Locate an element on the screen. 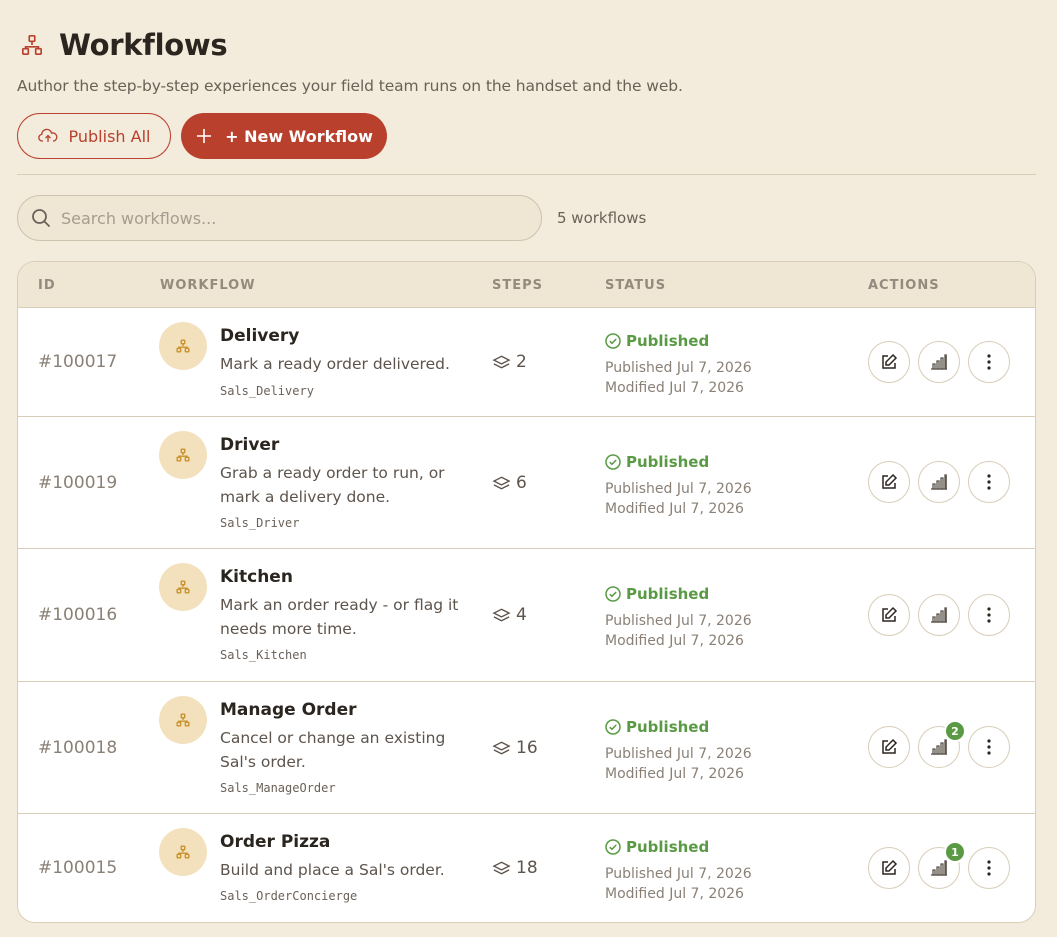 This screenshot has height=937, width=1057. publish-all-button: Publish All is located at coordinates (94, 136).